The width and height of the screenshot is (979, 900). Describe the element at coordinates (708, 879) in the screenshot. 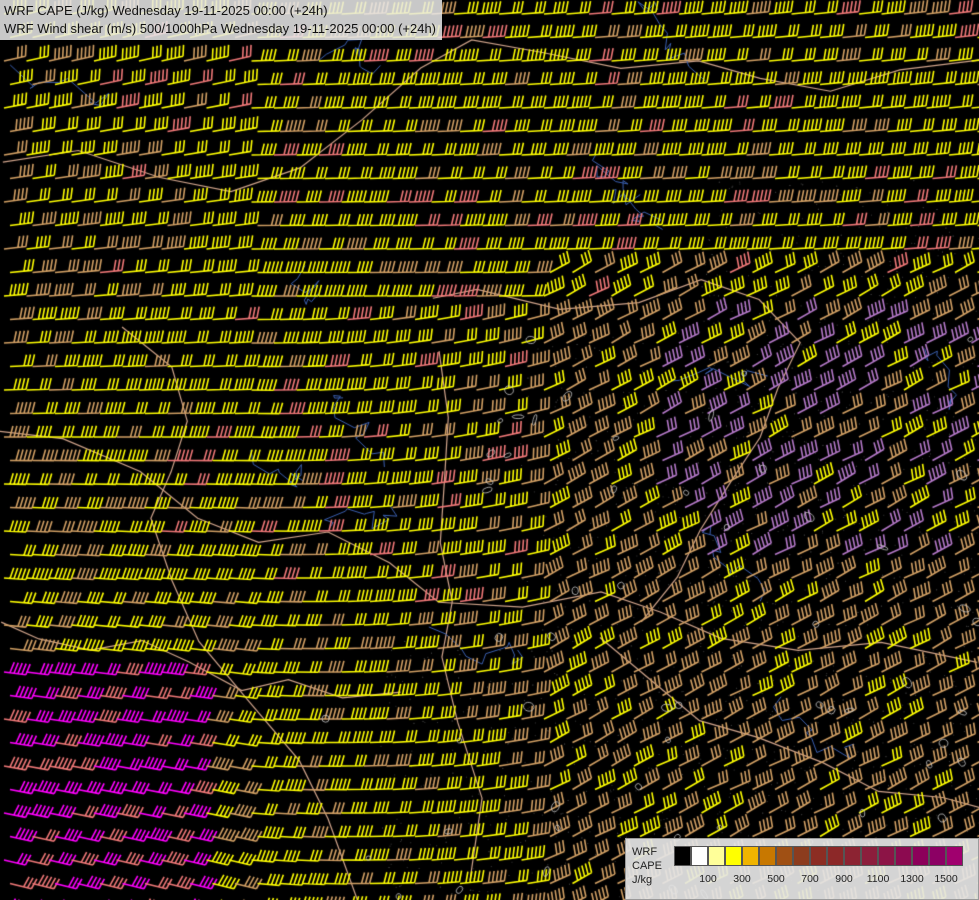

I see `legend-tick-label: 100` at that location.